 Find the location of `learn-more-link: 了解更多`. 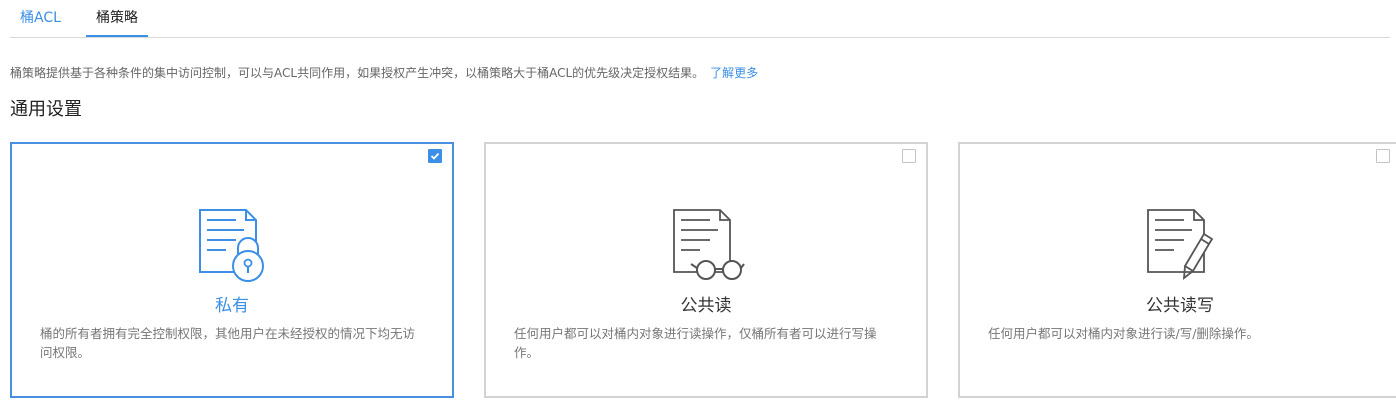

learn-more-link: 了解更多 is located at coordinates (734, 73).